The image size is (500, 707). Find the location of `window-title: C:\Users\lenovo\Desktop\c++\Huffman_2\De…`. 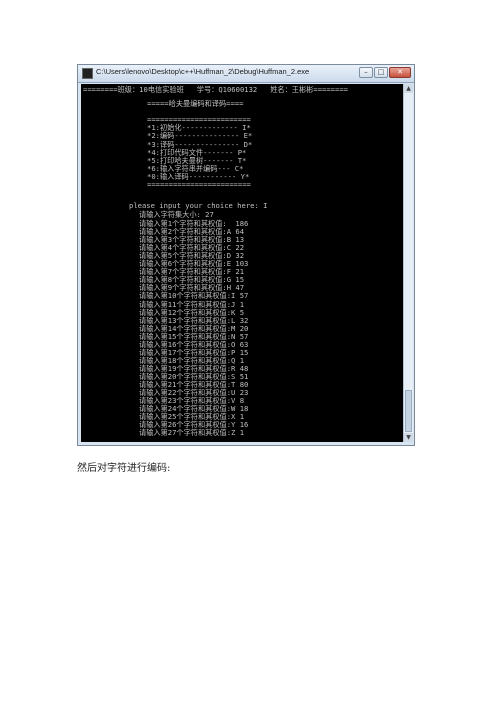

window-title: C:\Users\lenovo\Desktop\c++\Huffman_2\De… is located at coordinates (203, 71).